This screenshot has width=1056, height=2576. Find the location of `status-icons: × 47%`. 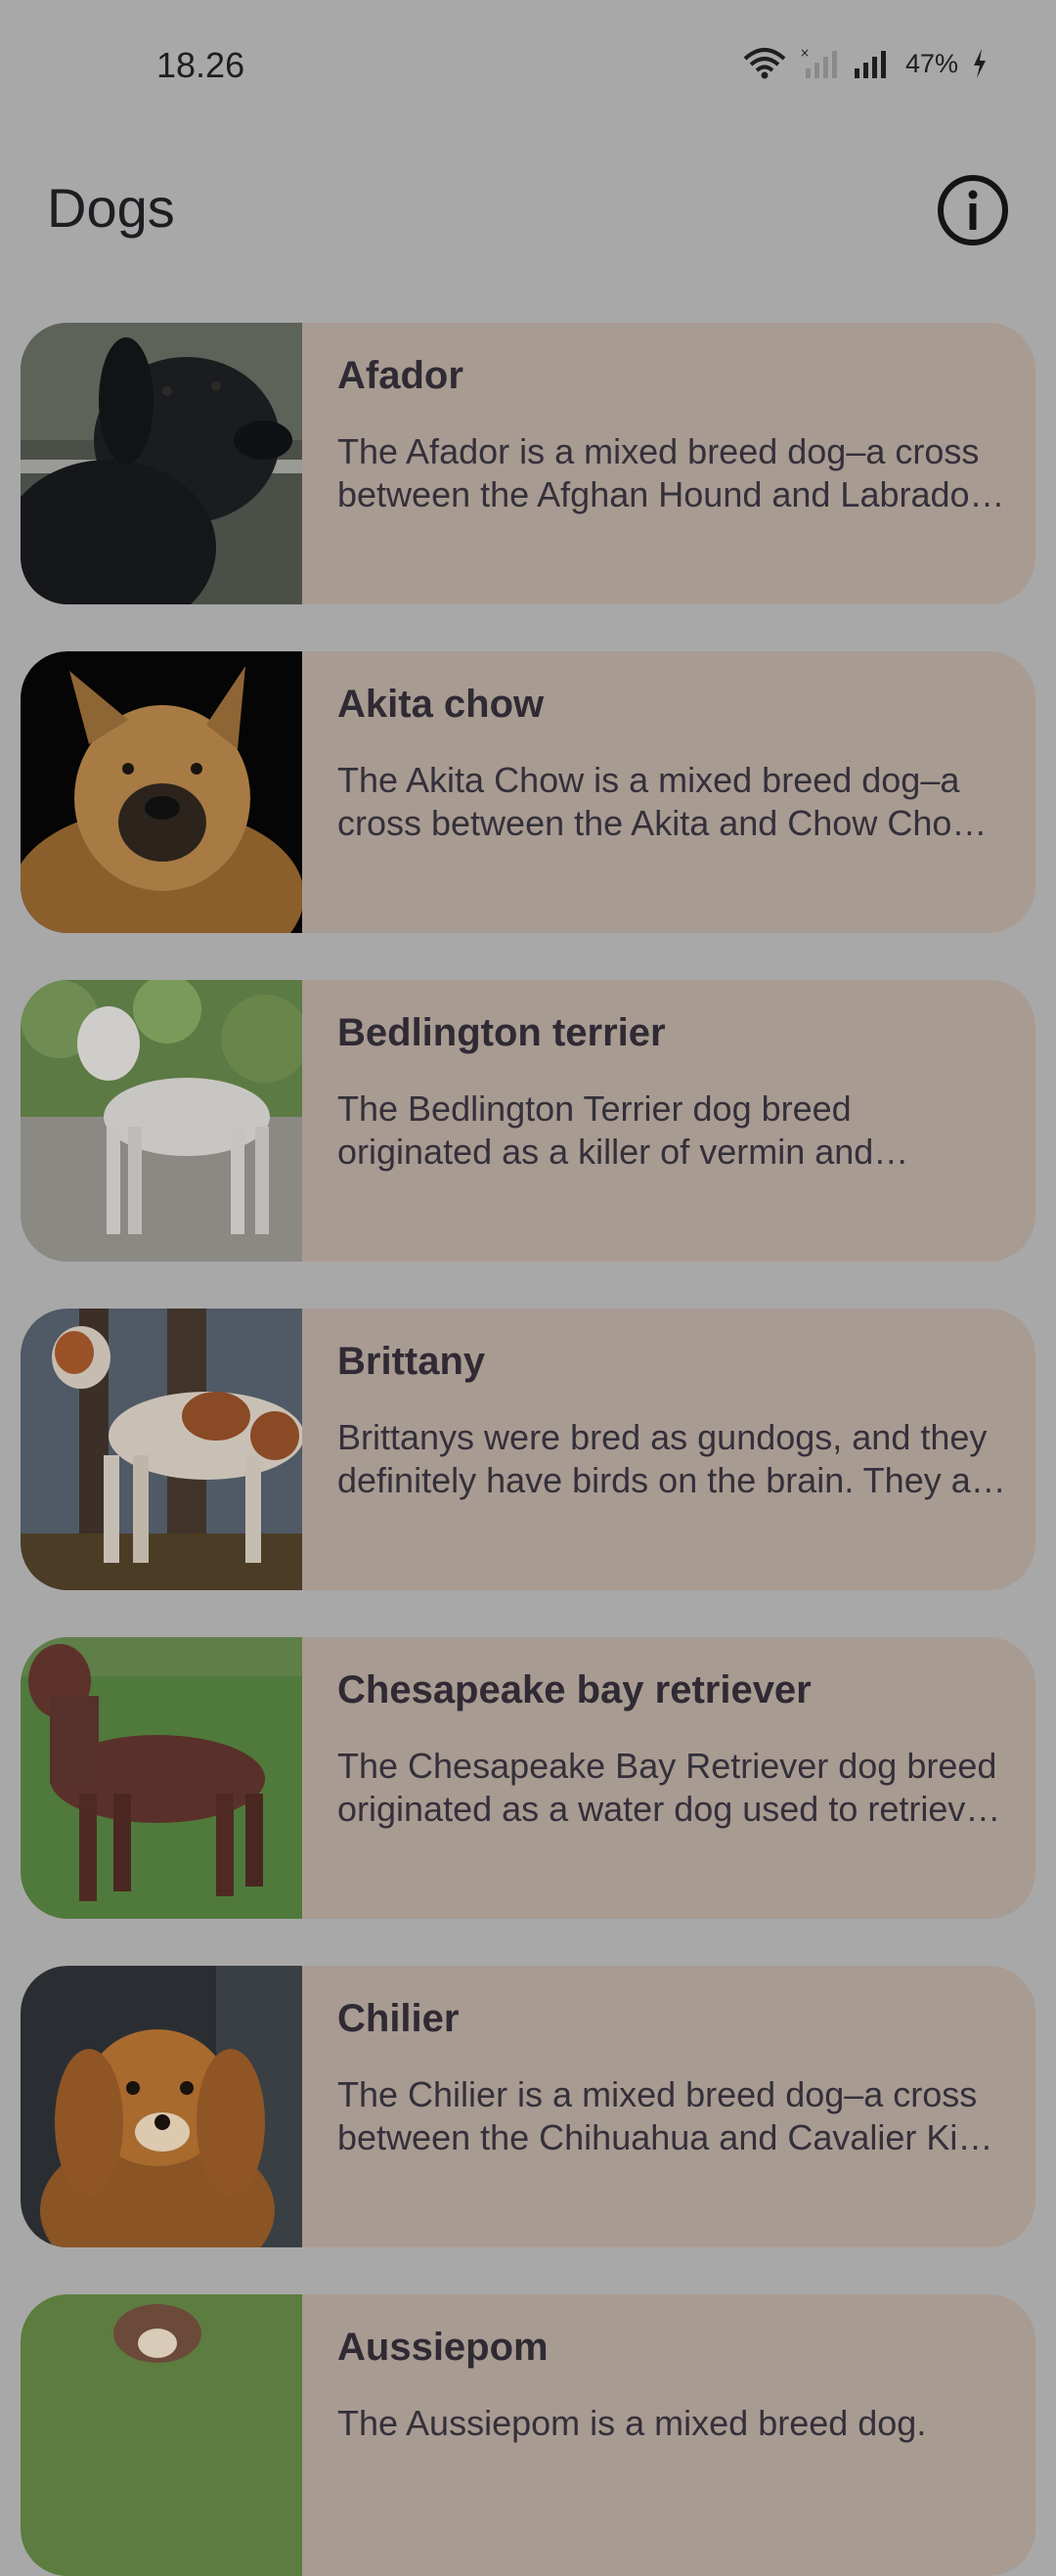

status-icons: × 47% is located at coordinates (865, 64).